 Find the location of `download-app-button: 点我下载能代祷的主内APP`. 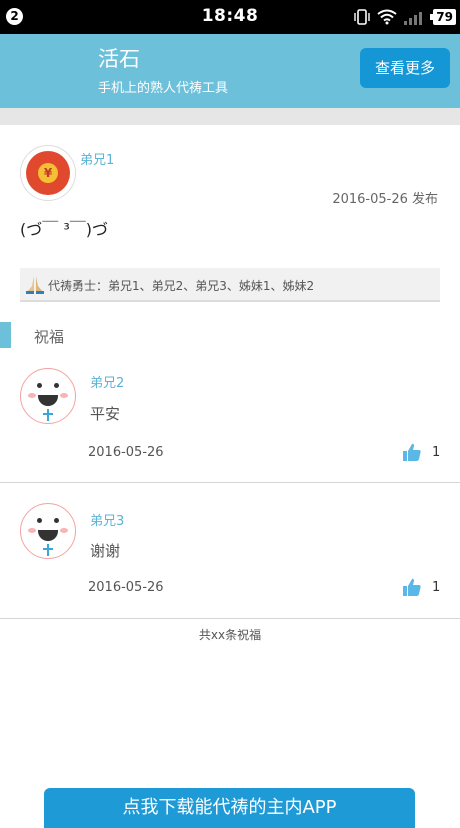

download-app-button: 点我下载能代祷的主内APP is located at coordinates (229, 808).